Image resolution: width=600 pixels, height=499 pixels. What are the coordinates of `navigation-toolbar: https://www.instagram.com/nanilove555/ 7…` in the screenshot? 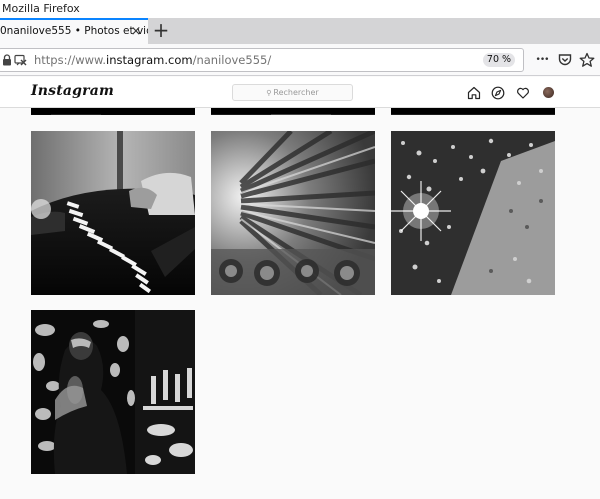 It's located at (300, 60).